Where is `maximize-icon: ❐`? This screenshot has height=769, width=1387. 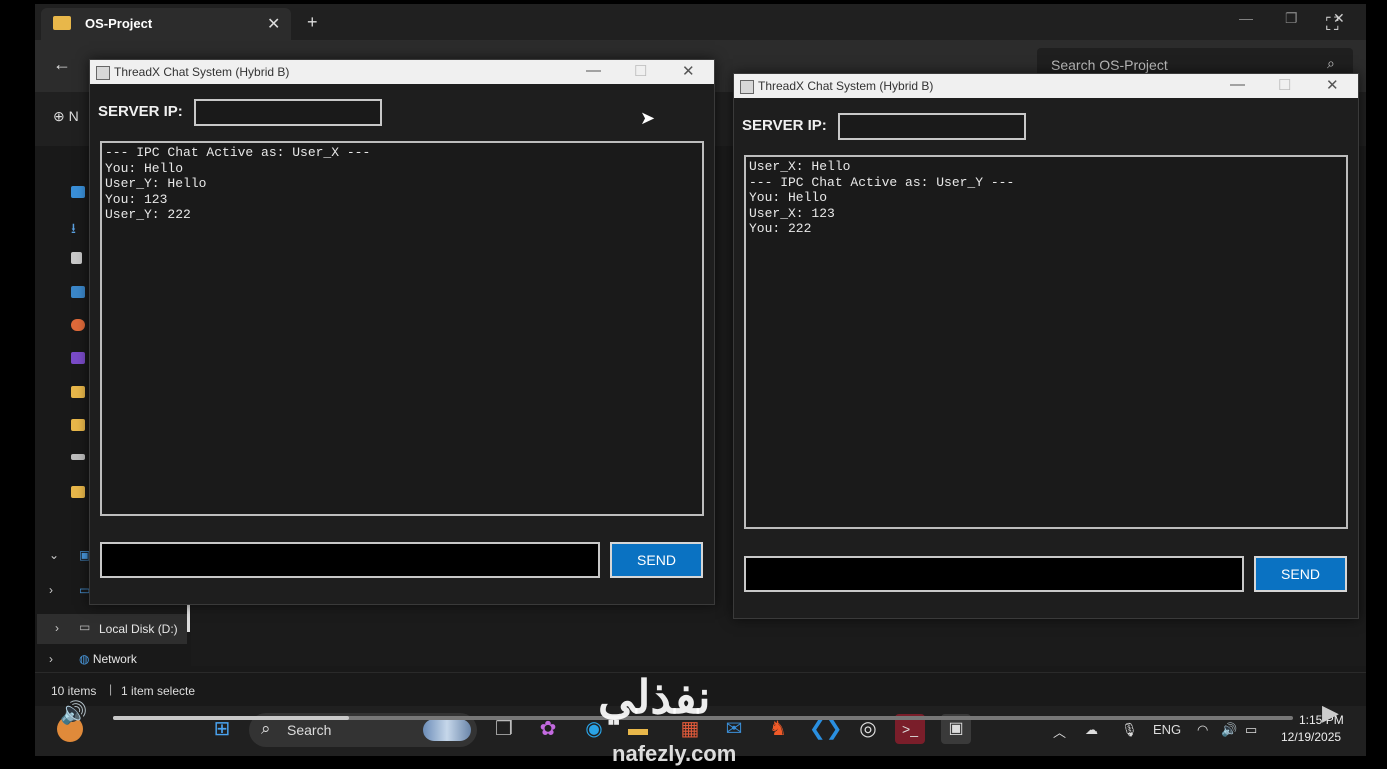 maximize-icon: ❐ is located at coordinates (1291, 18).